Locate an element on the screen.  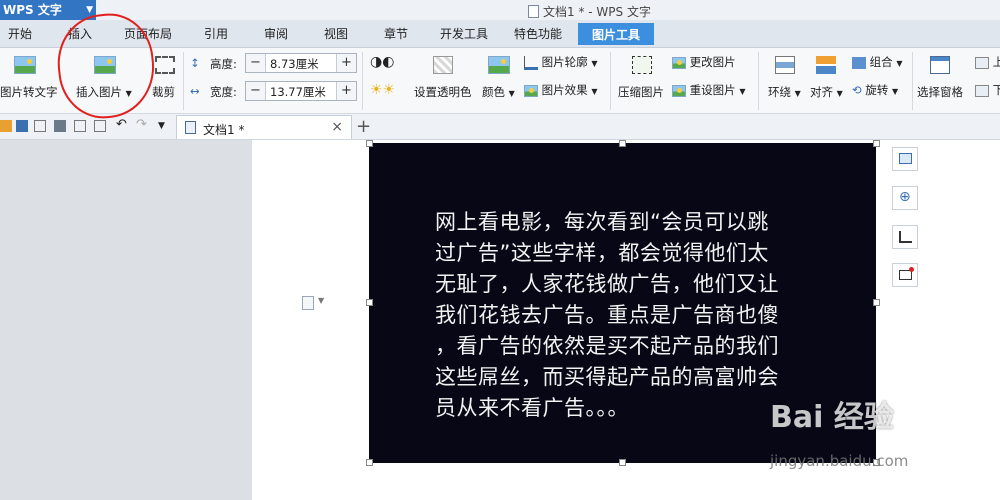
picture-outline-button: 图片轮廓 ▼ is located at coordinates (560, 62).